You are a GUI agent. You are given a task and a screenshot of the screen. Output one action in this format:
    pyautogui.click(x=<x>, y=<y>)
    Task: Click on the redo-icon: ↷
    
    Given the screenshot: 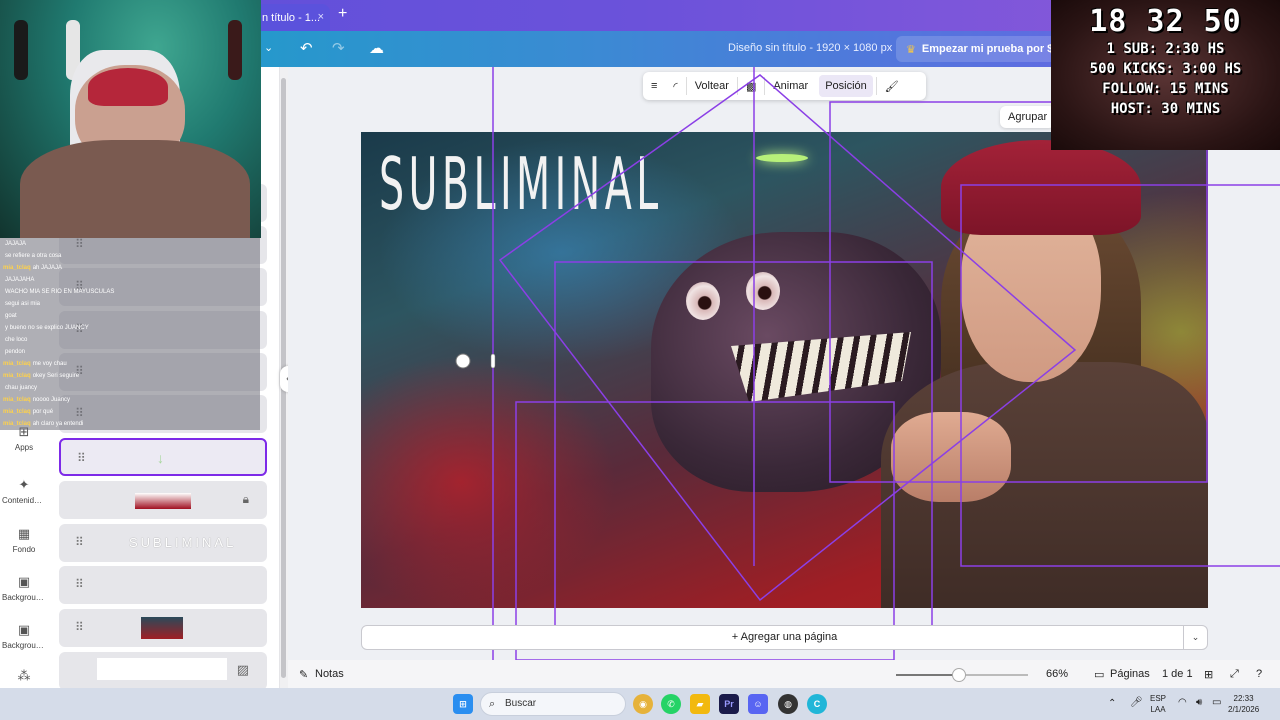 What is the action you would take?
    pyautogui.click(x=338, y=48)
    